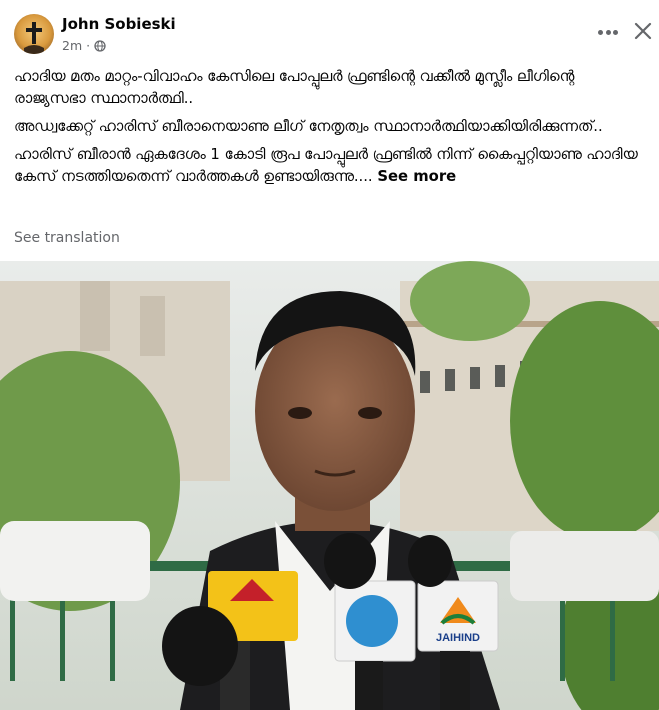 Image resolution: width=659 pixels, height=710 pixels. I want to click on globe-icon, so click(100, 45).